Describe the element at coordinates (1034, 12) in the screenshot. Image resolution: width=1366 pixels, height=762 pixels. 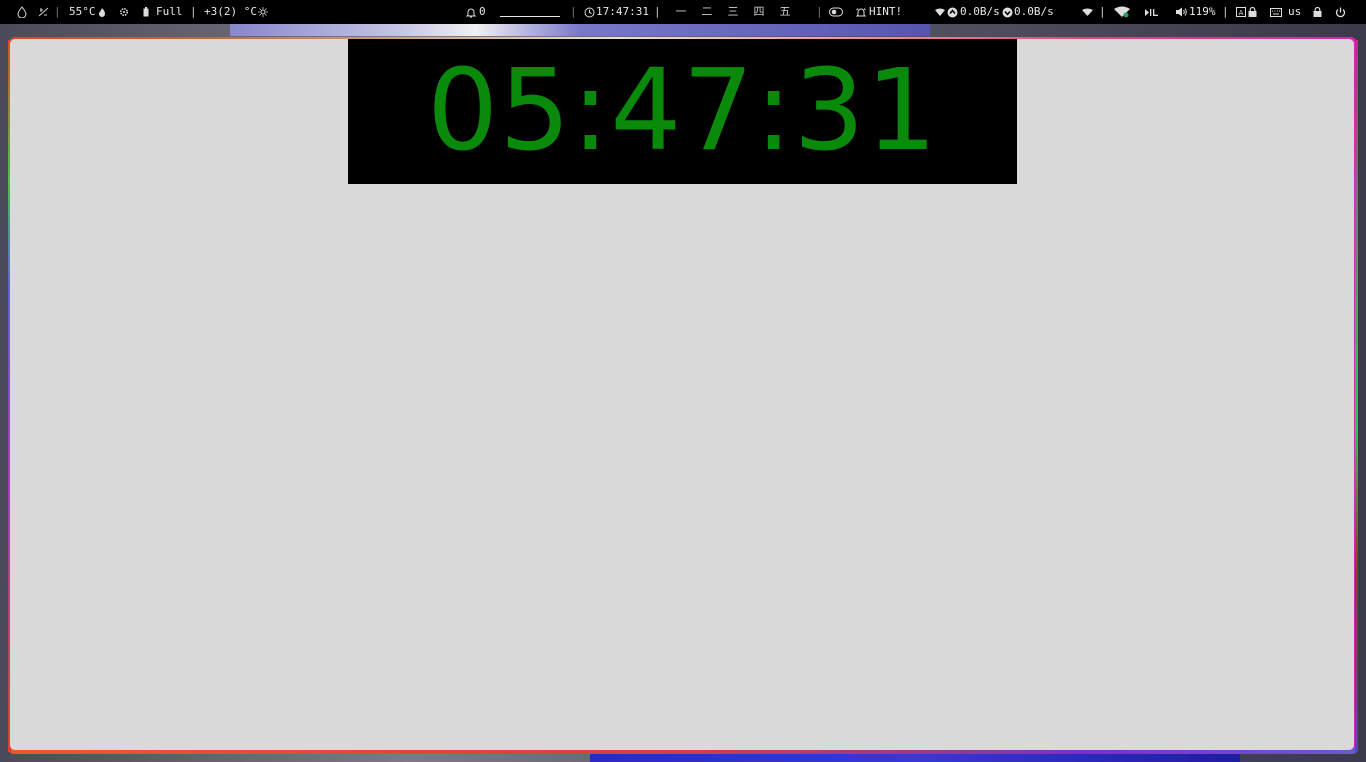
I see `net-download-speed: 0.0B/s` at that location.